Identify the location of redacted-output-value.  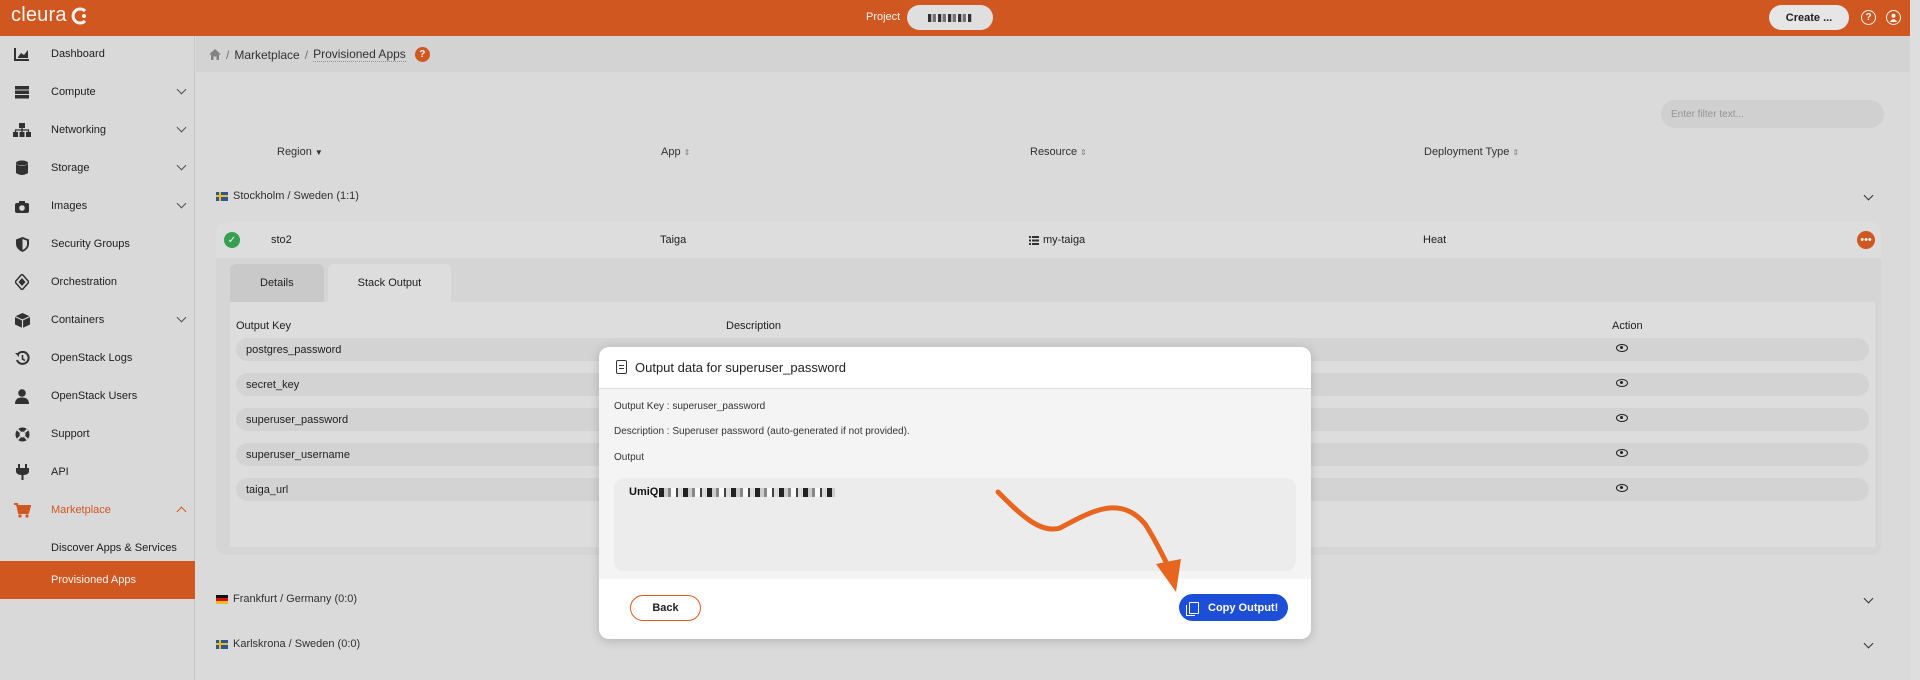
(747, 492).